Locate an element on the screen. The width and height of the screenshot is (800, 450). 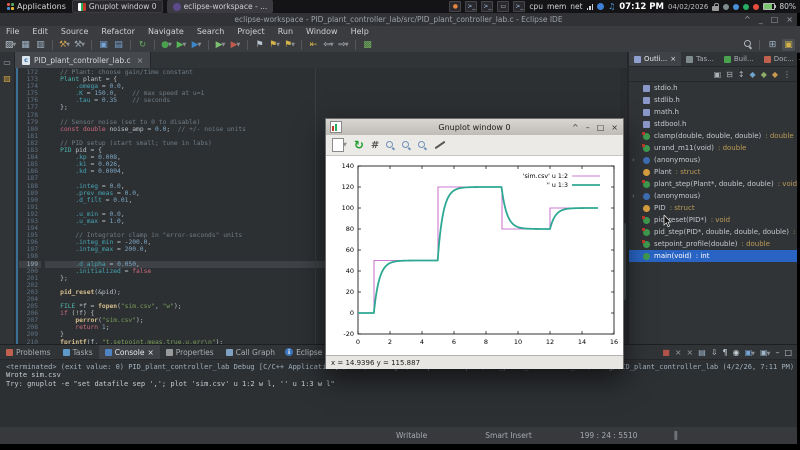
terminal-icon: ▤ is located at coordinates (118, 45).